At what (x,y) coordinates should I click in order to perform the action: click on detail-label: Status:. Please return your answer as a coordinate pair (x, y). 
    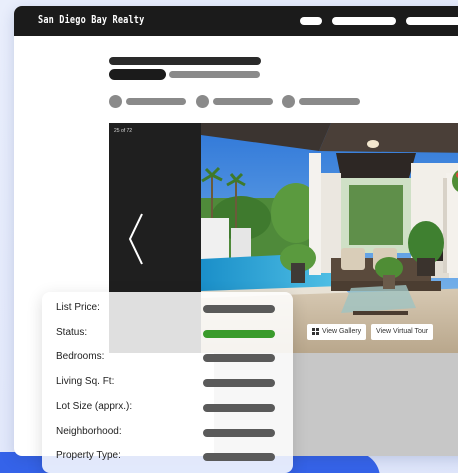
    Looking at the image, I should click on (72, 332).